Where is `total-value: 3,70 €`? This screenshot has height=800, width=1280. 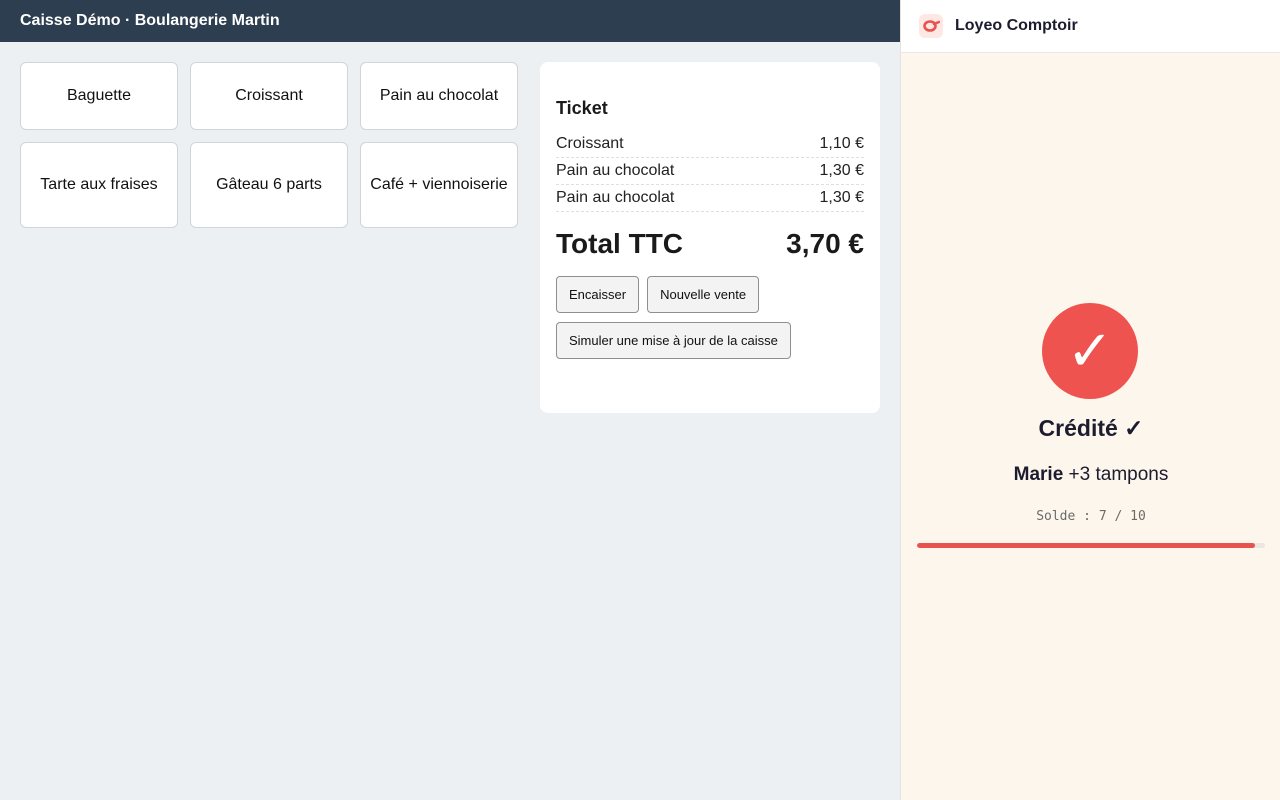 total-value: 3,70 € is located at coordinates (825, 243).